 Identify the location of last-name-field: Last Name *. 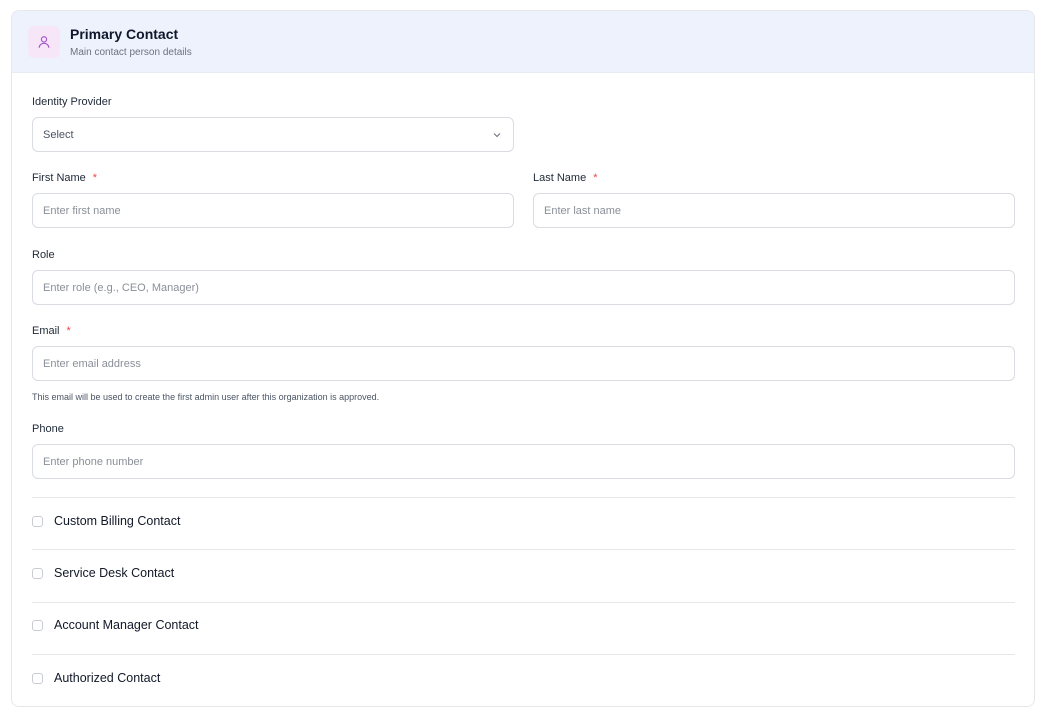
(774, 199).